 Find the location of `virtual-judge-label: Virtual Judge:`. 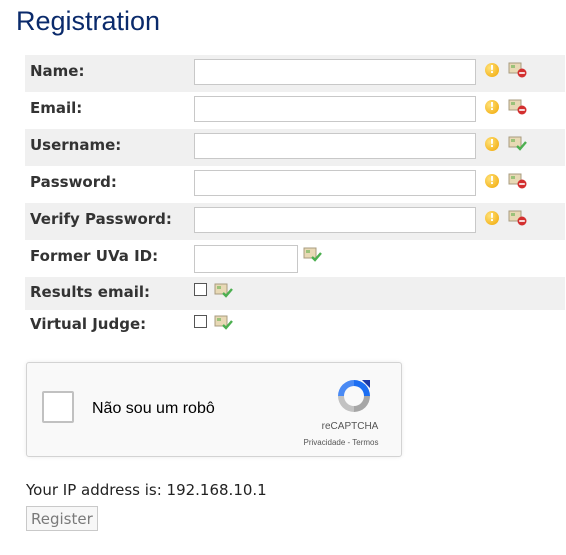

virtual-judge-label: Virtual Judge: is located at coordinates (88, 324).